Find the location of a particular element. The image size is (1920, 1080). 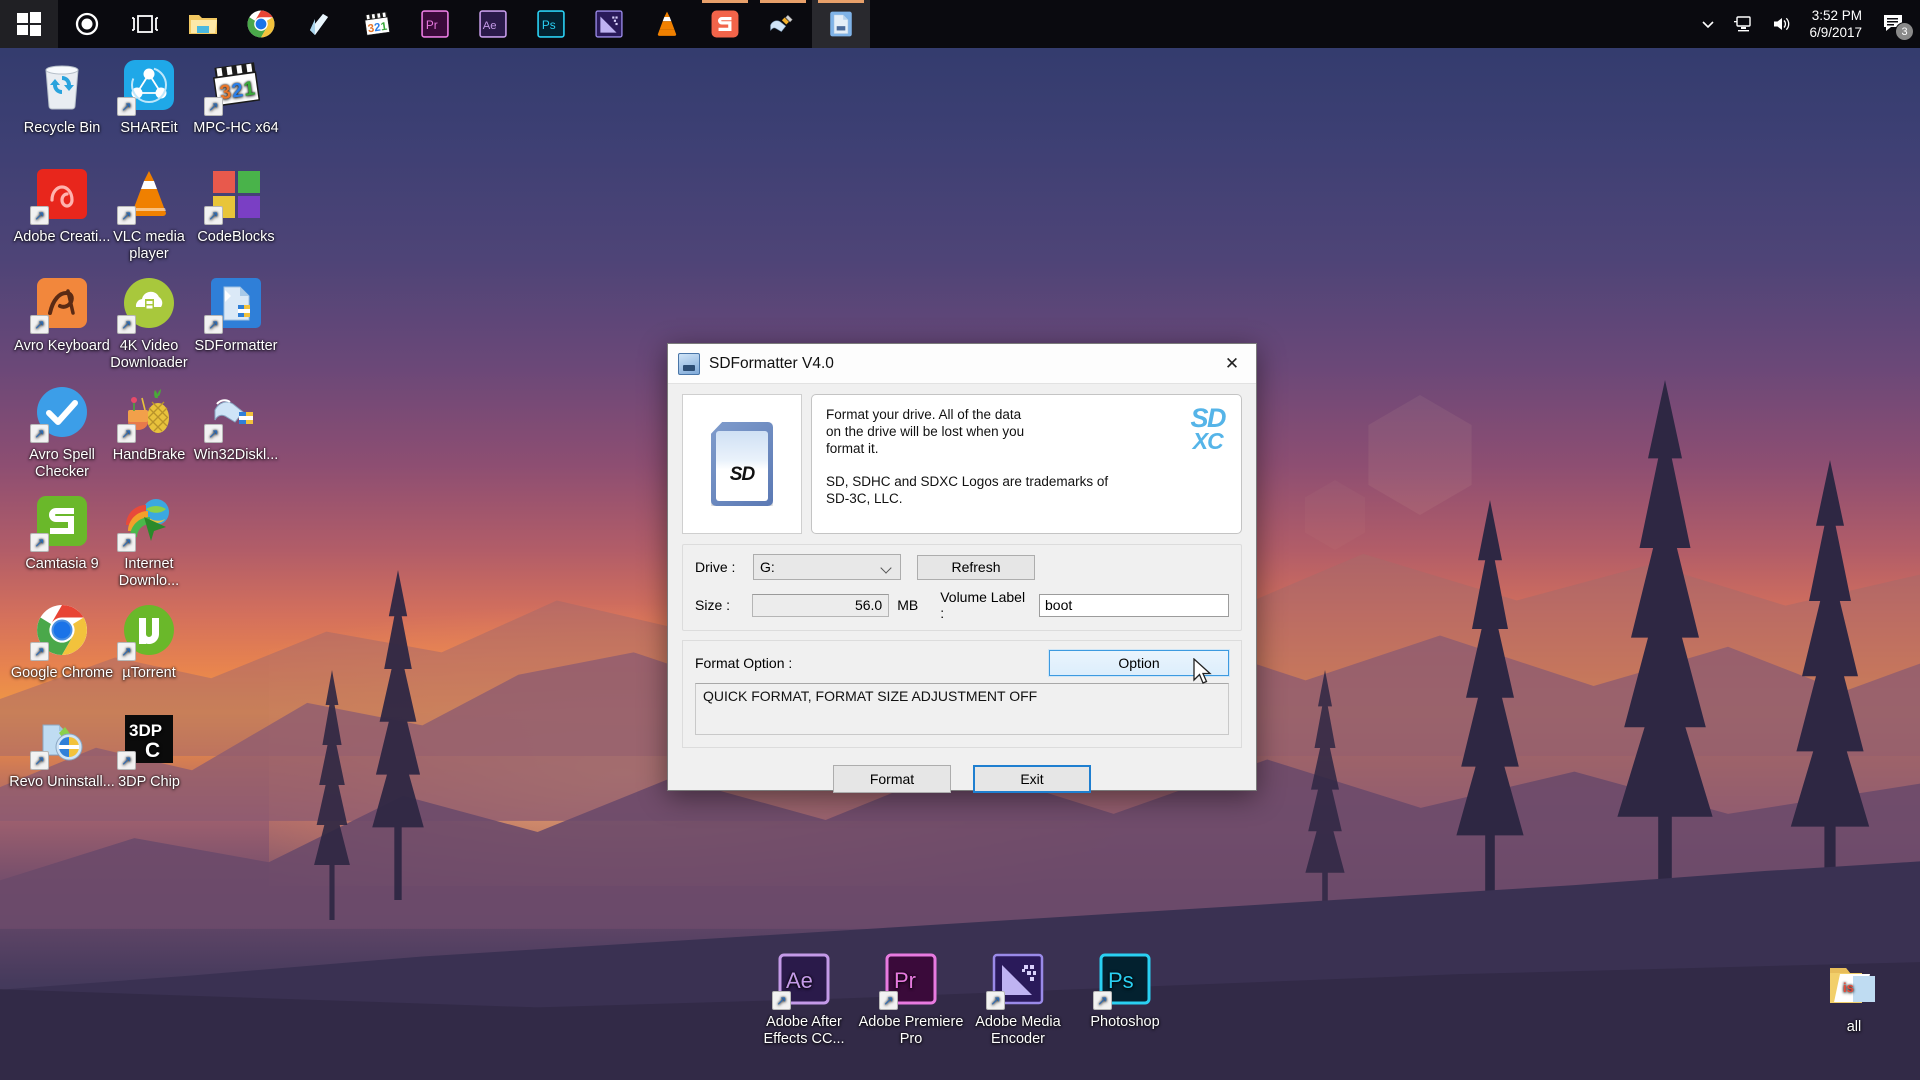

desktop-icon: Pr Adobe Premiere Pro is located at coordinates (911, 999).